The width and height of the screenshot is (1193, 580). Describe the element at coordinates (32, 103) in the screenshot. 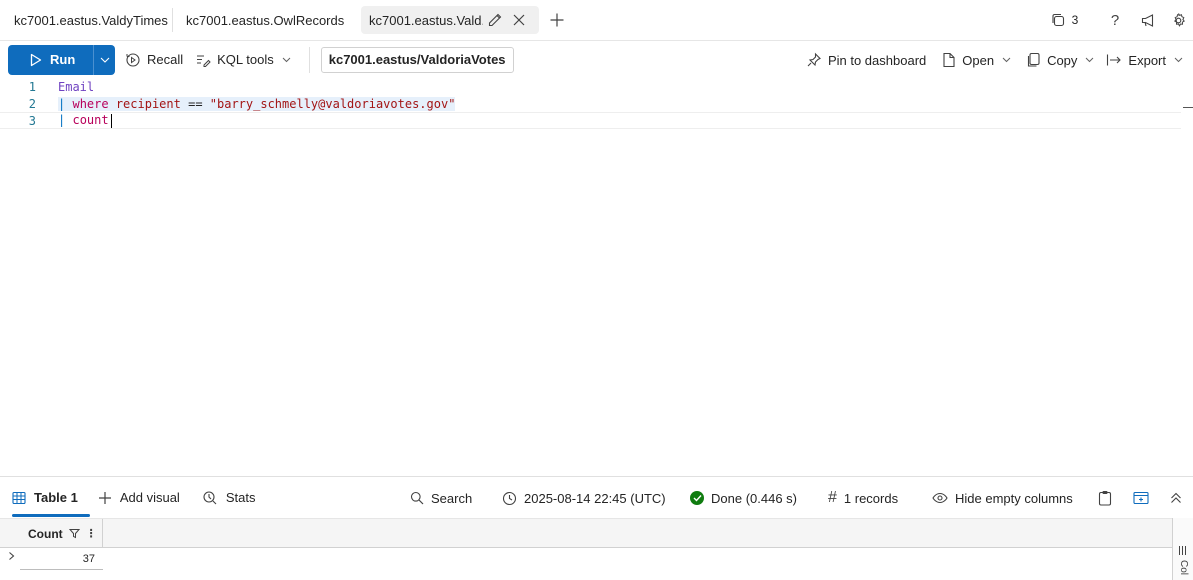

I see `line-number: 2` at that location.